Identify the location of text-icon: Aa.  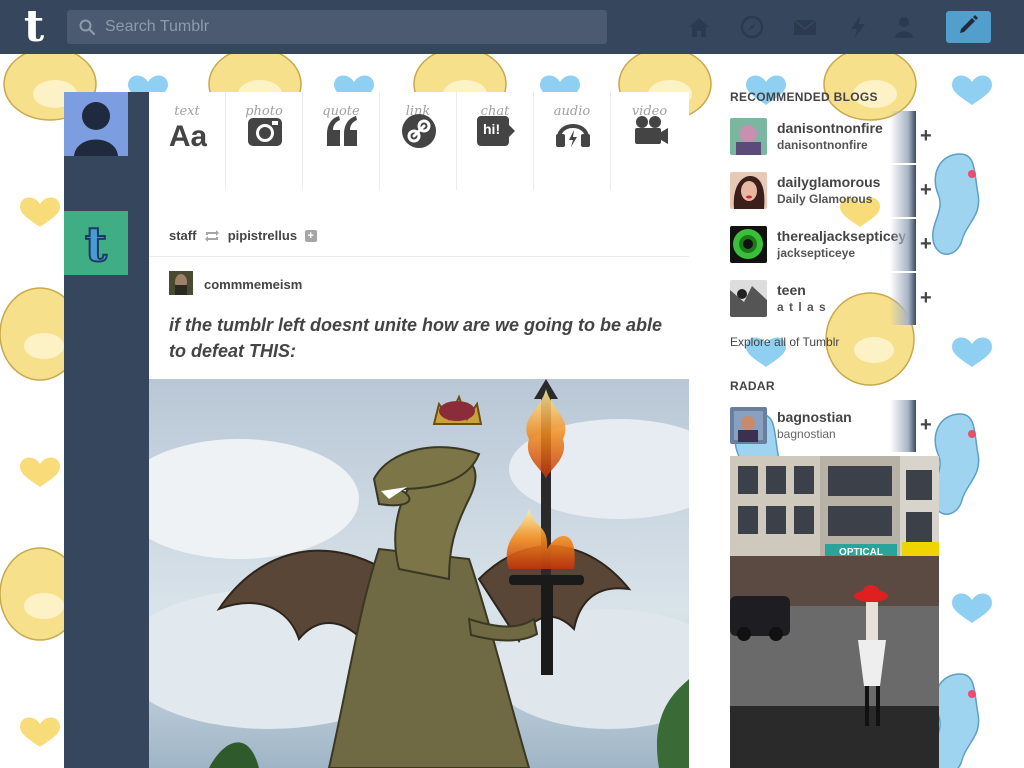
(188, 134).